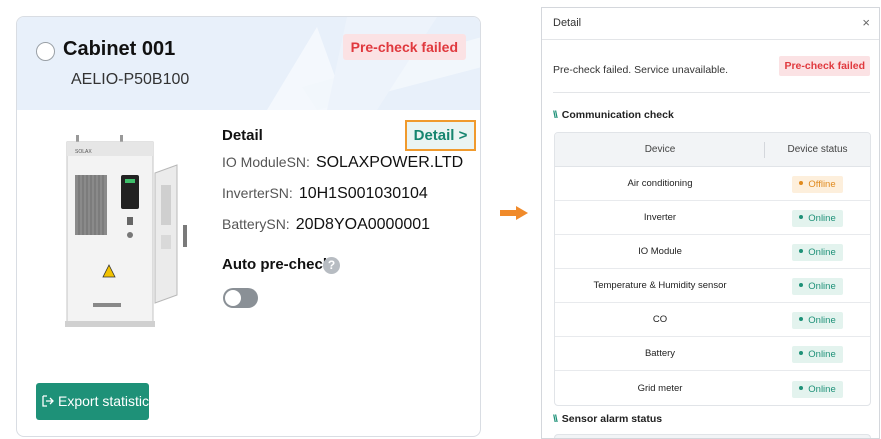  Describe the element at coordinates (266, 162) in the screenshot. I see `io-module-label: IO ModuleSN:` at that location.